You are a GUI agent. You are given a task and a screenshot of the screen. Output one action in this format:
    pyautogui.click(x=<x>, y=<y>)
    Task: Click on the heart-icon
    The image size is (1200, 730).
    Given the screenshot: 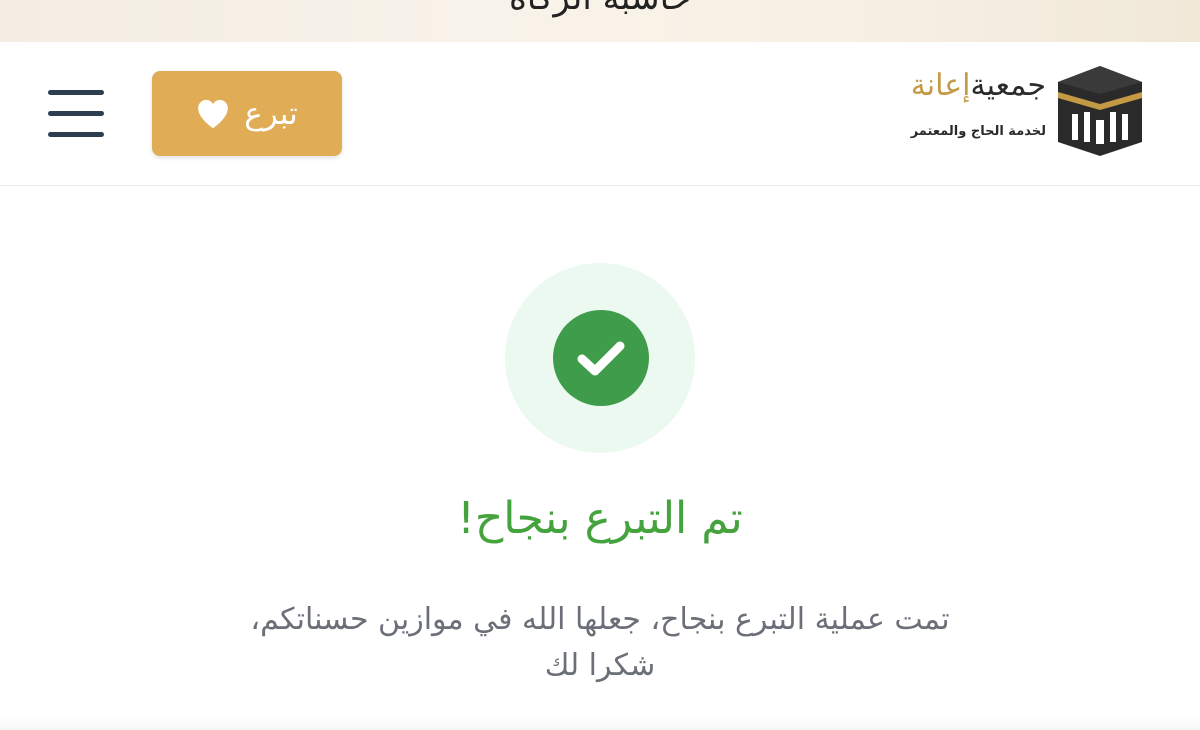 What is the action you would take?
    pyautogui.click(x=213, y=113)
    